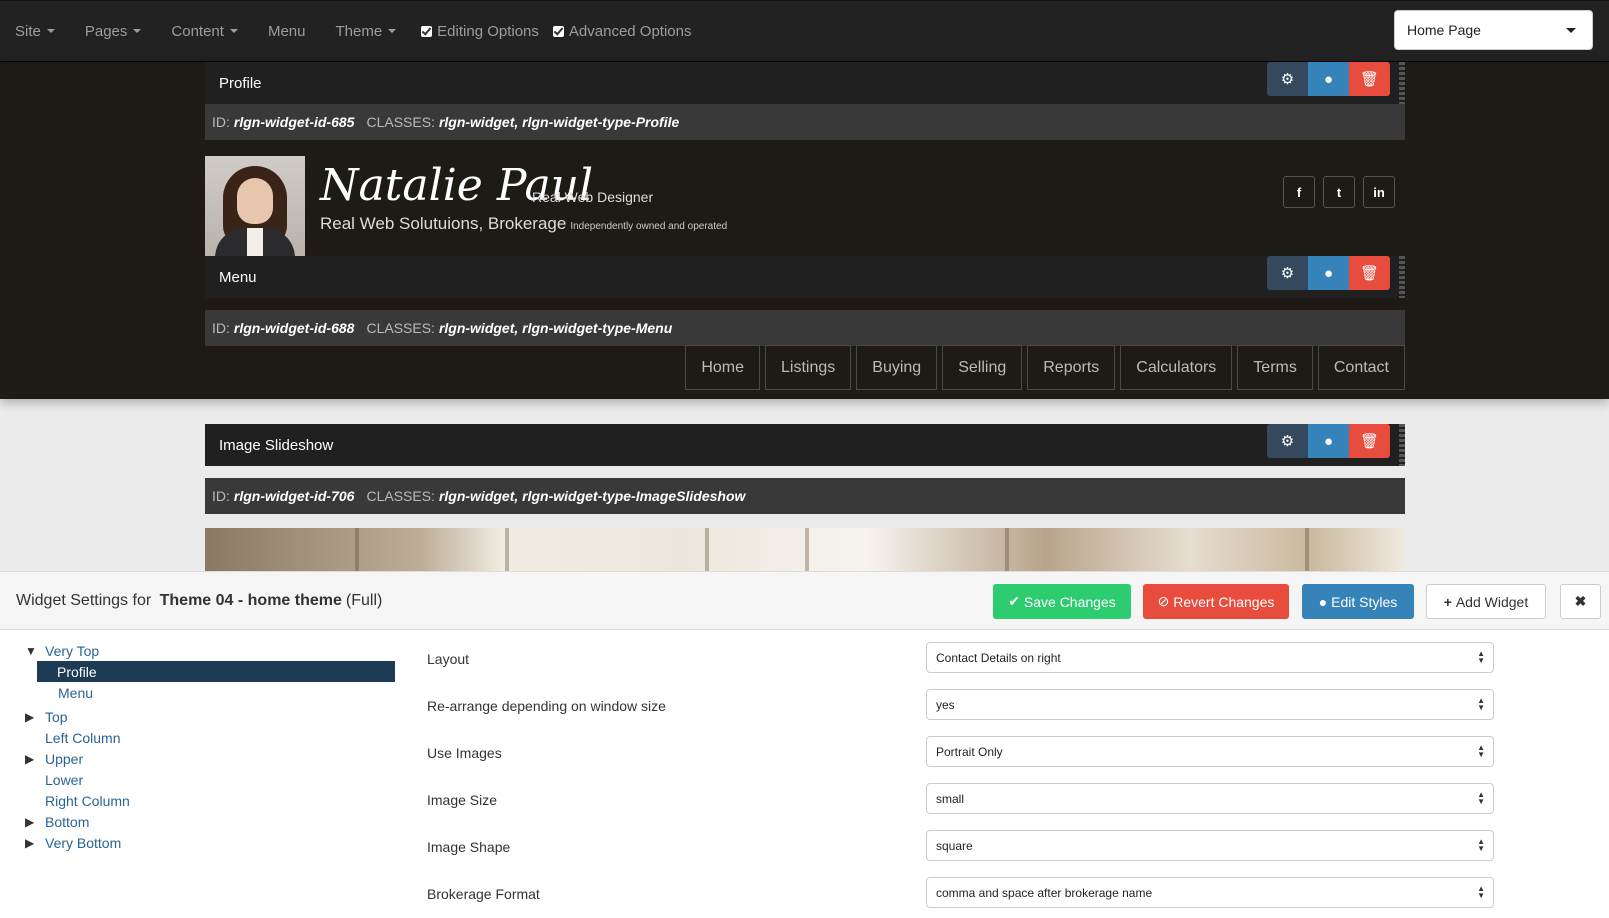 The width and height of the screenshot is (1609, 918). I want to click on tree-item-very-top: ▼ Very Top, so click(215, 650).